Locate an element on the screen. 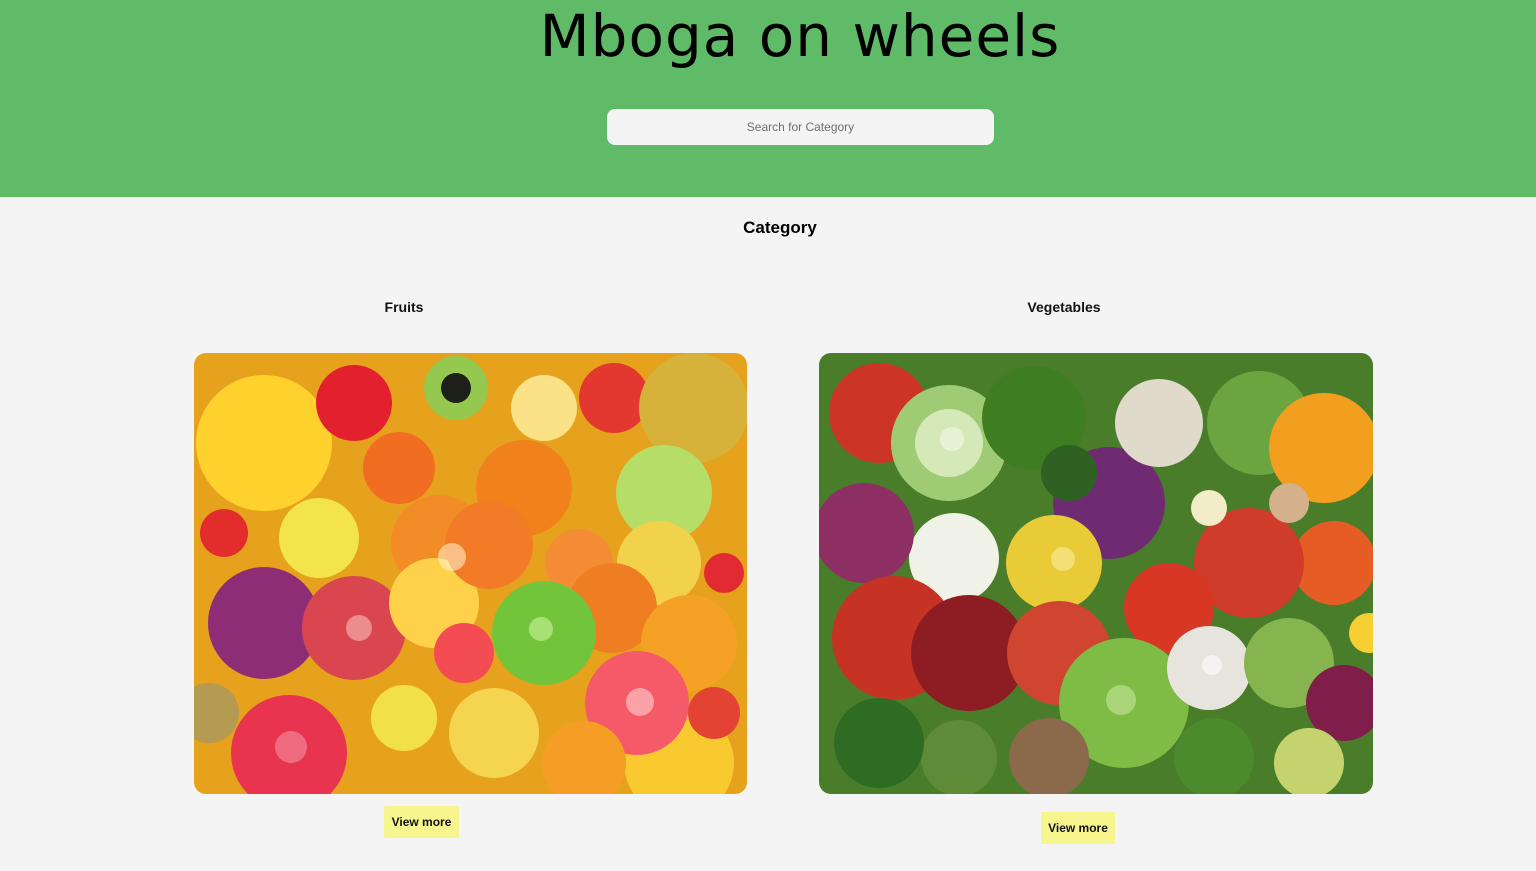 This screenshot has width=1536, height=871. category-label-fruits: Fruits is located at coordinates (404, 307).